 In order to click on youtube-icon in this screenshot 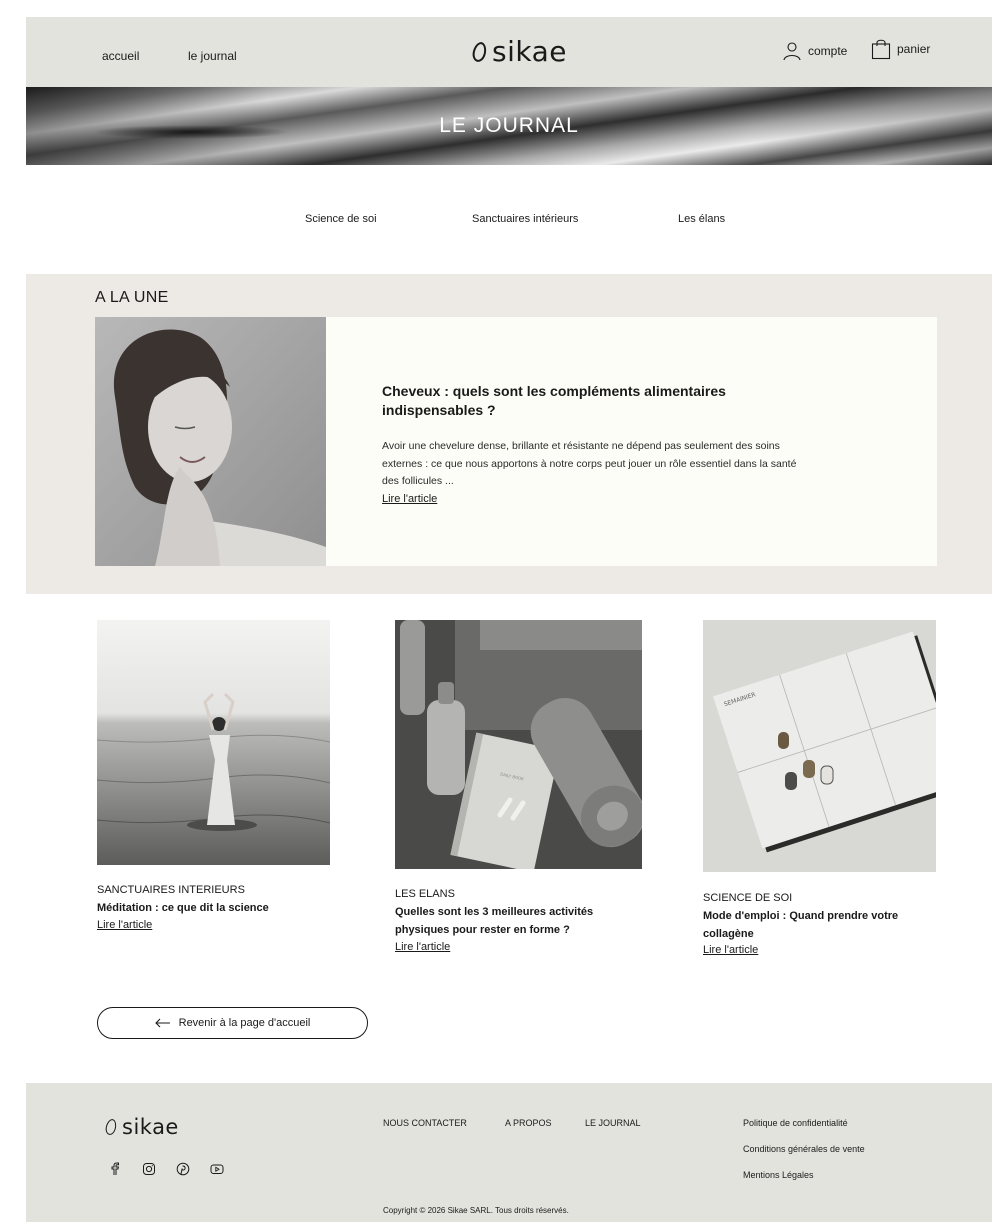, I will do `click(217, 1169)`.